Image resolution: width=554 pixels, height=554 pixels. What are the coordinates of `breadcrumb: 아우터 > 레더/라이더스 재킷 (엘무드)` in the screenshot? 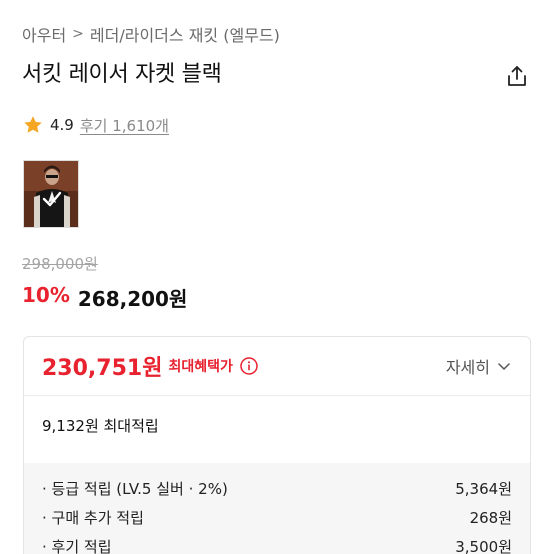 It's located at (151, 34).